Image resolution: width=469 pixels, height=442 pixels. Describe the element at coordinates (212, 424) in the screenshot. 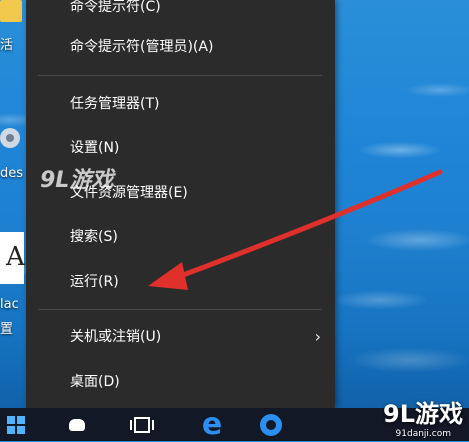

I see `edge-icon: e` at that location.